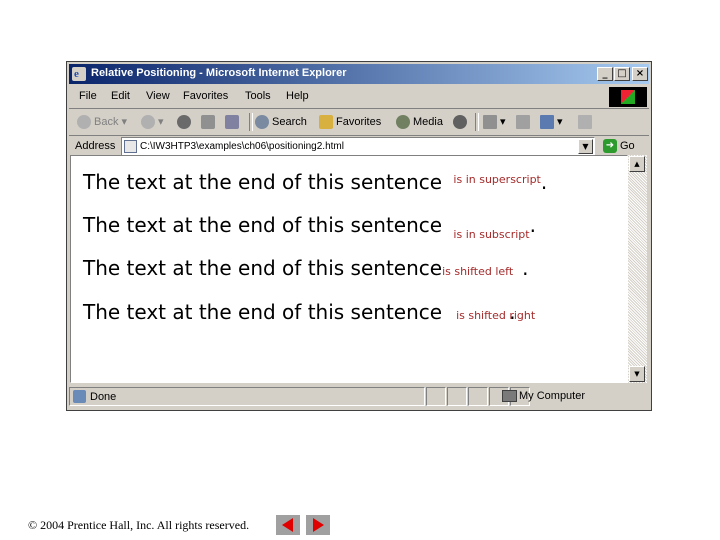 This screenshot has height=540, width=720. I want to click on subscript-text: is in subscript, so click(491, 234).